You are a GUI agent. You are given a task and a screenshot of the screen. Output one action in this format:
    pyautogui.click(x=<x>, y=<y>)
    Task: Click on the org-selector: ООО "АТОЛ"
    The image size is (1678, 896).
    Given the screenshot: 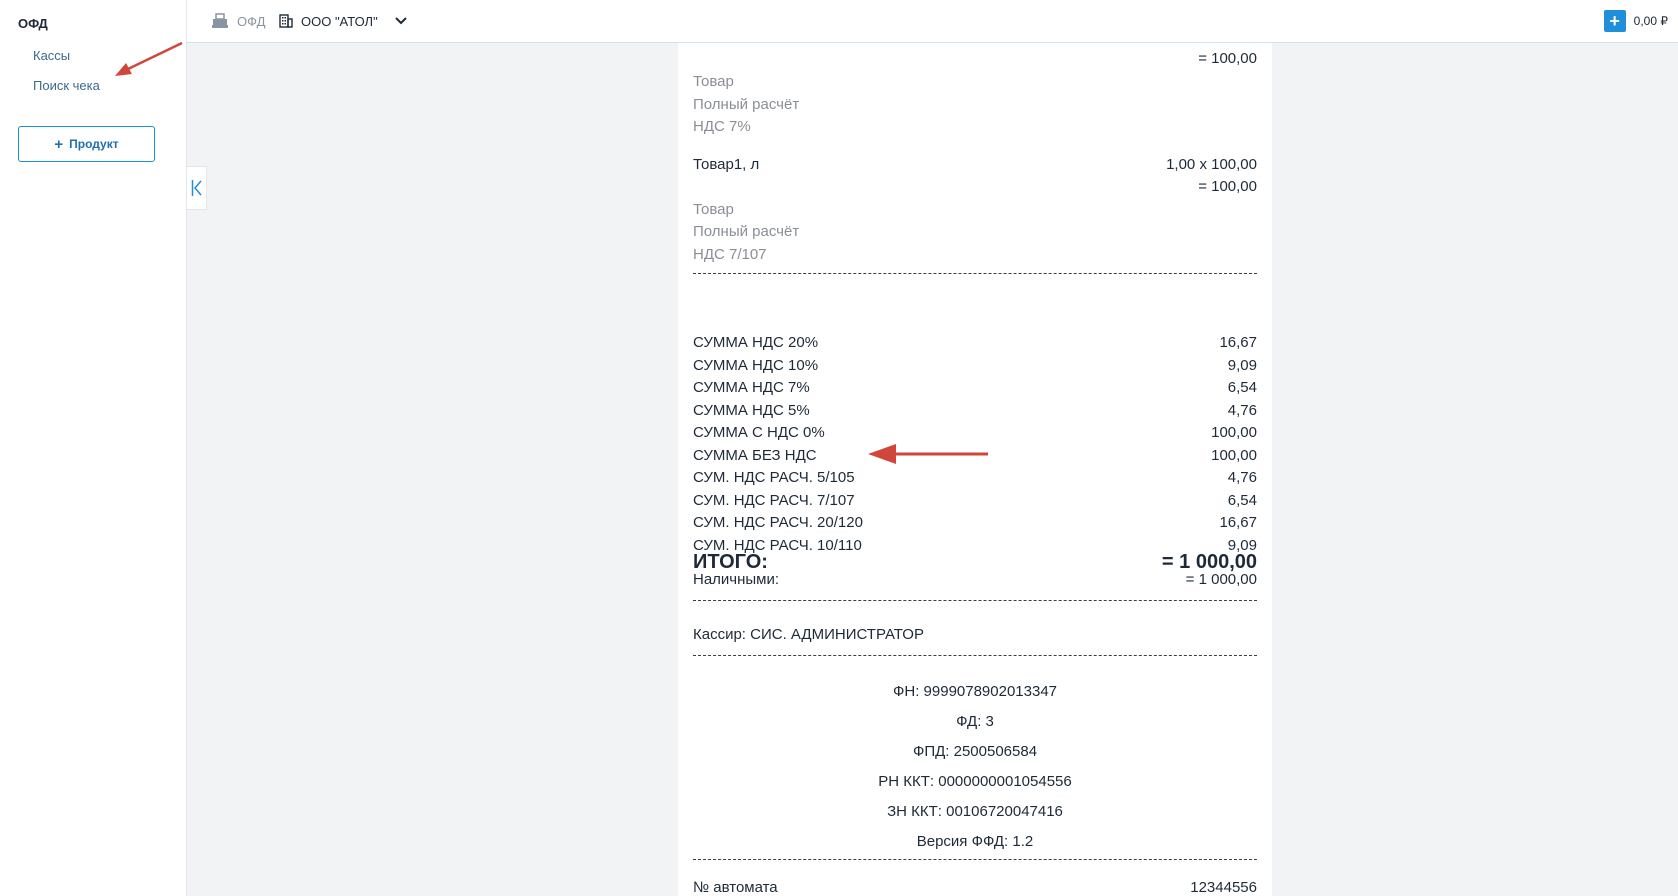 What is the action you would take?
    pyautogui.click(x=343, y=21)
    